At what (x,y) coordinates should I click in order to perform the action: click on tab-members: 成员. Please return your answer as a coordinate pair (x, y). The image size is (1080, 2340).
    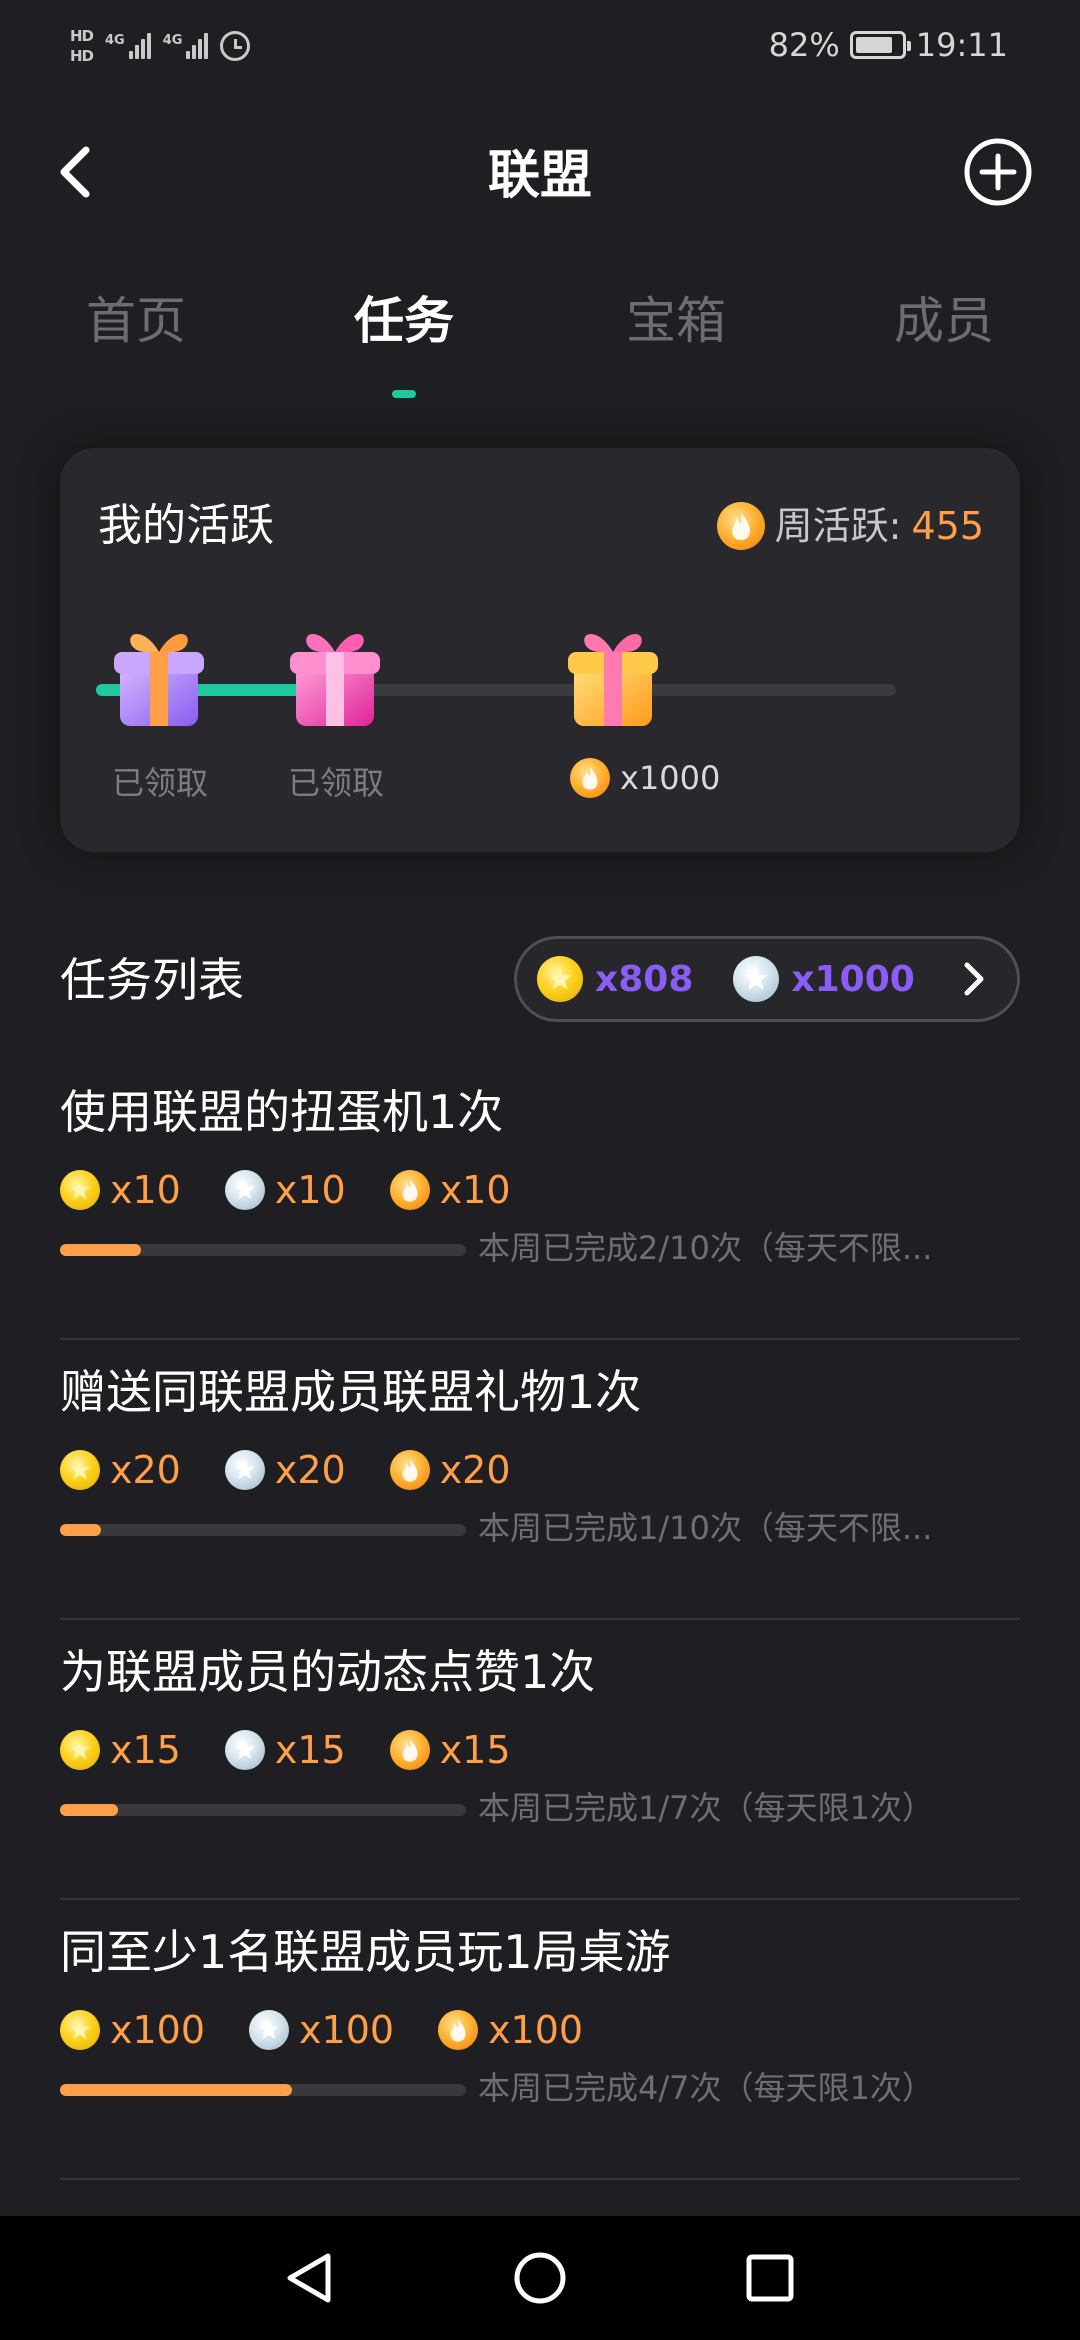
    Looking at the image, I should click on (944, 321).